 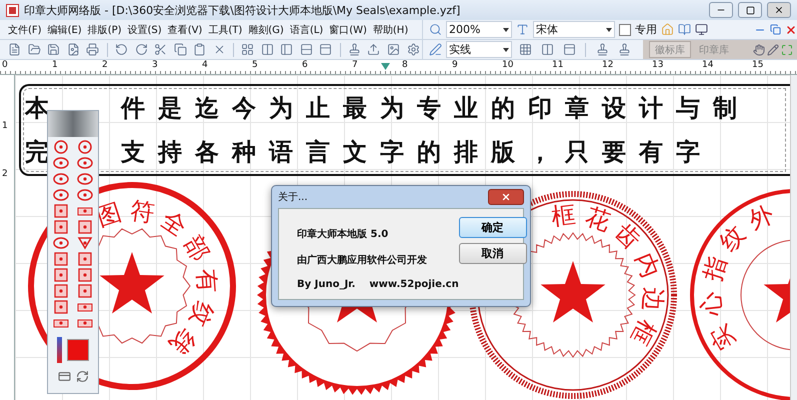 I want to click on ruler-number: 14, so click(x=708, y=66).